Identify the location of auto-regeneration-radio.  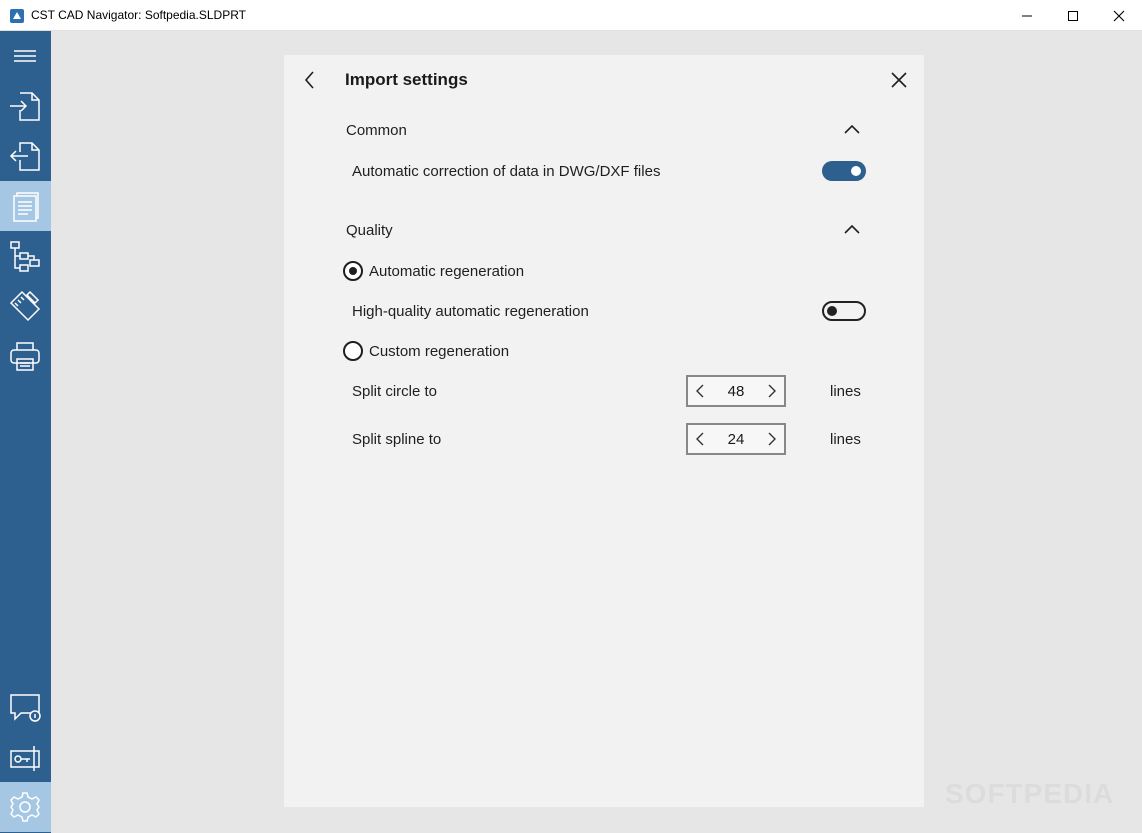
(353, 271).